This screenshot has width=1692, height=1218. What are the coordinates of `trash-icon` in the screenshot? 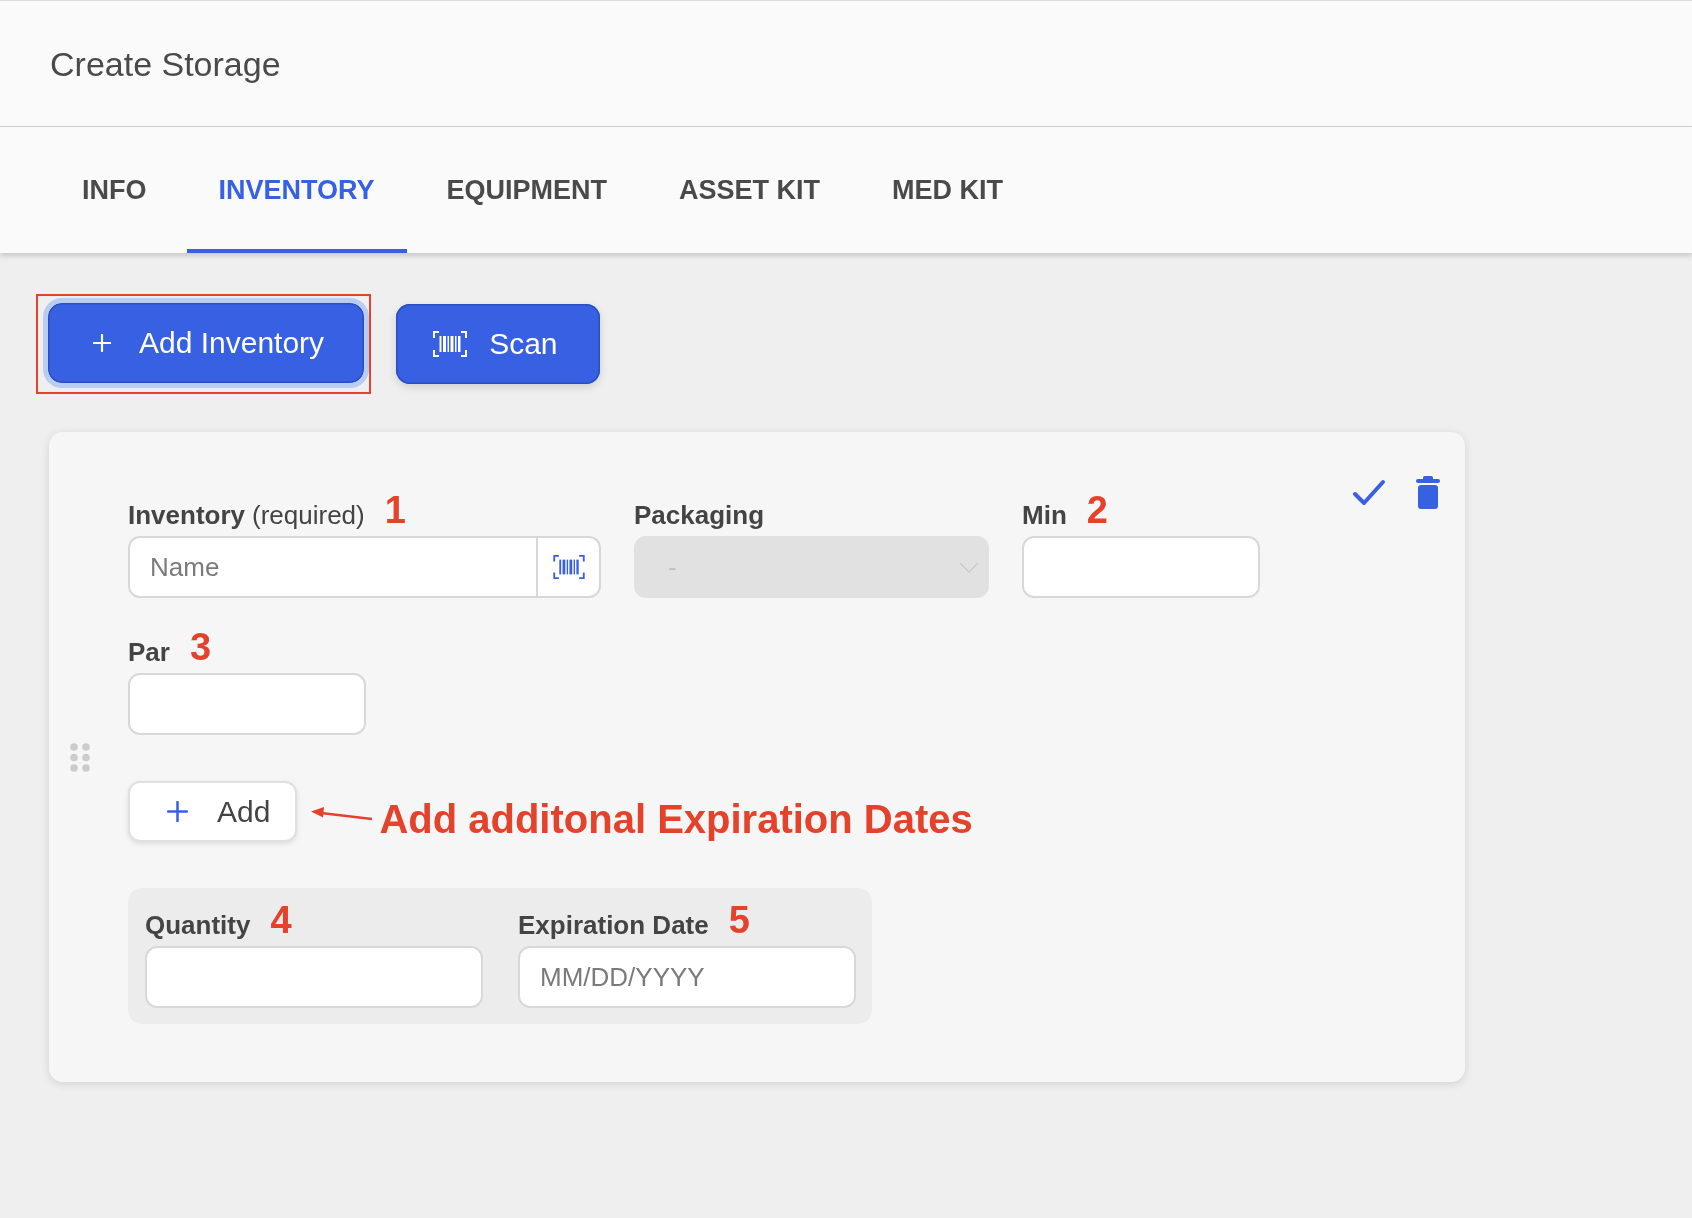 It's located at (1428, 492).